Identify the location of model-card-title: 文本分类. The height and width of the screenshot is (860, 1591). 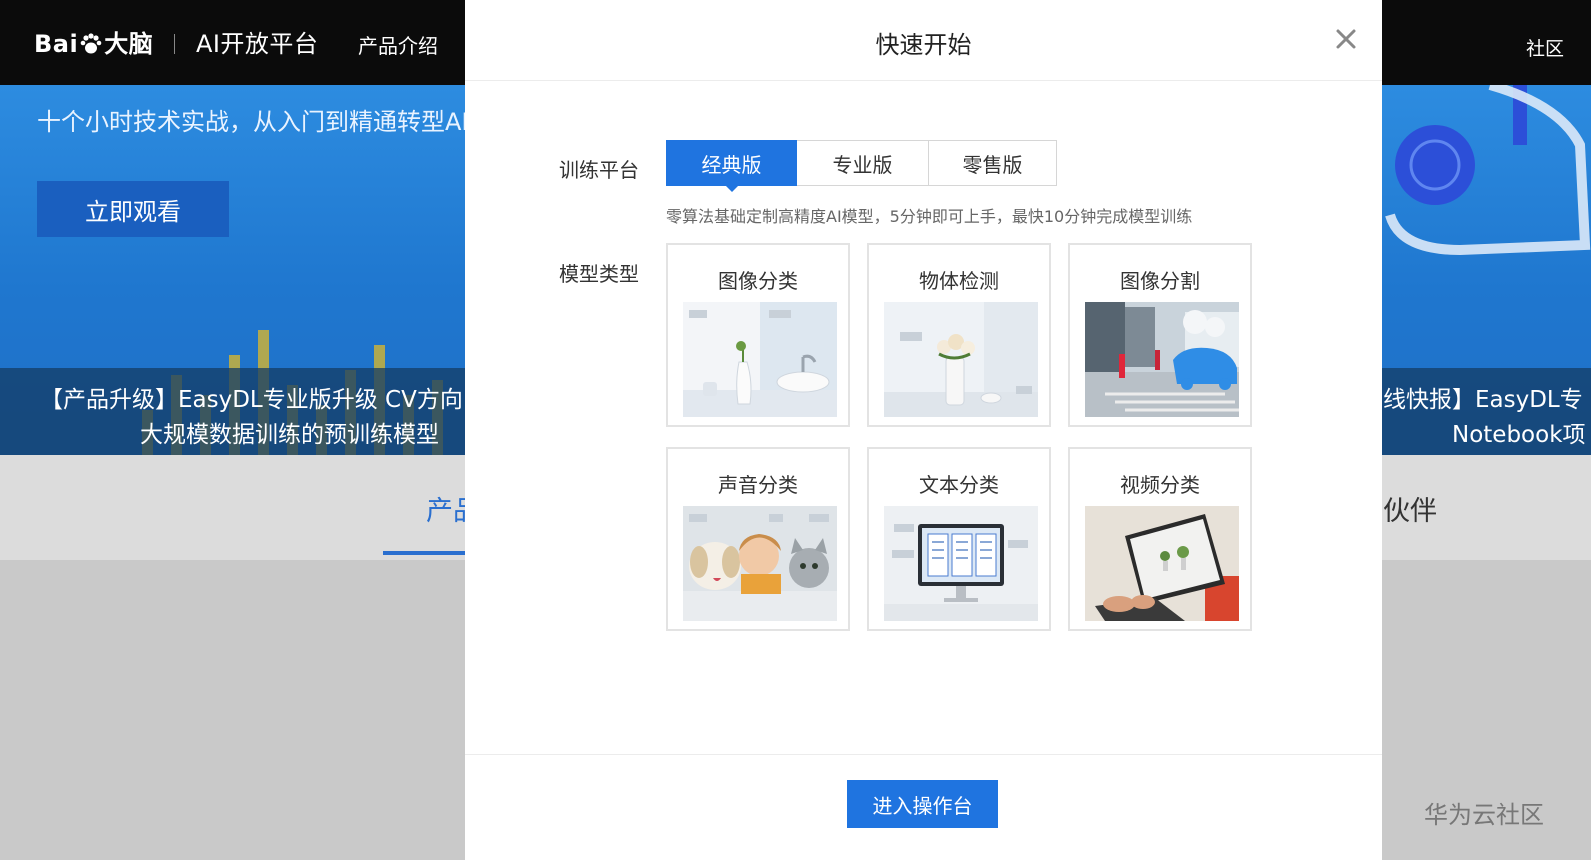
(959, 485).